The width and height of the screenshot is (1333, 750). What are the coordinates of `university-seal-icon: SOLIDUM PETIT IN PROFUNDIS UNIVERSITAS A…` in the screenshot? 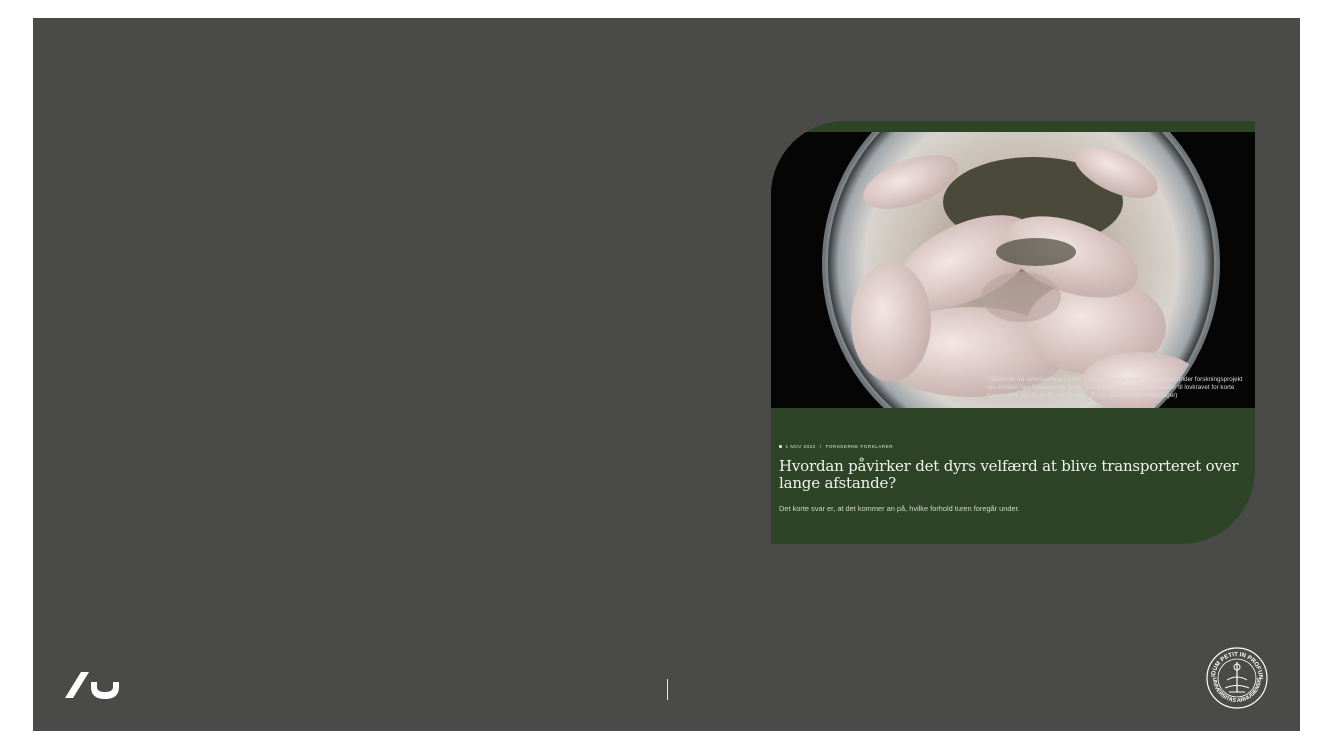 It's located at (1236, 677).